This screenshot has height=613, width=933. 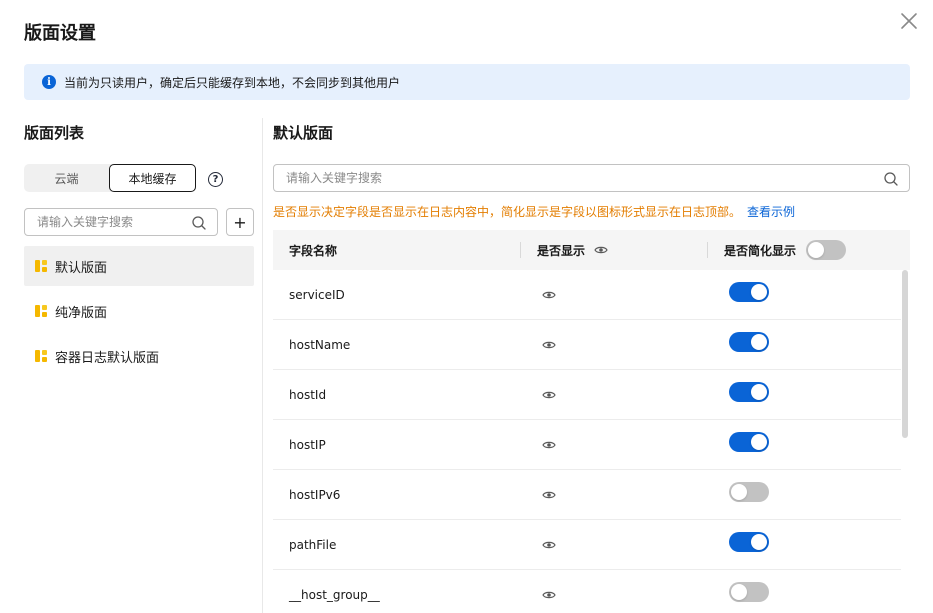 I want to click on layout-list: 默认版面纯净版面容器日志默认版面, so click(x=139, y=313).